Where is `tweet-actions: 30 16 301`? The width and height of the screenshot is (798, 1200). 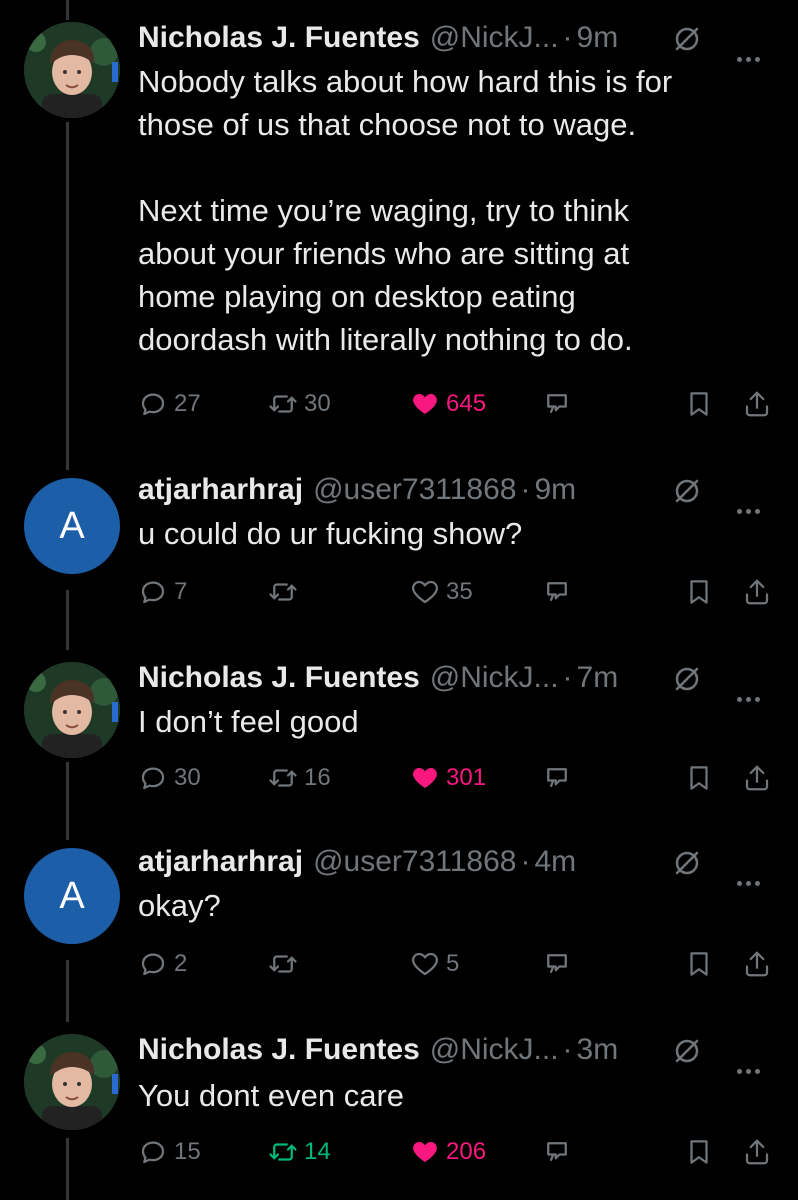 tweet-actions: 30 16 301 is located at coordinates (458, 778).